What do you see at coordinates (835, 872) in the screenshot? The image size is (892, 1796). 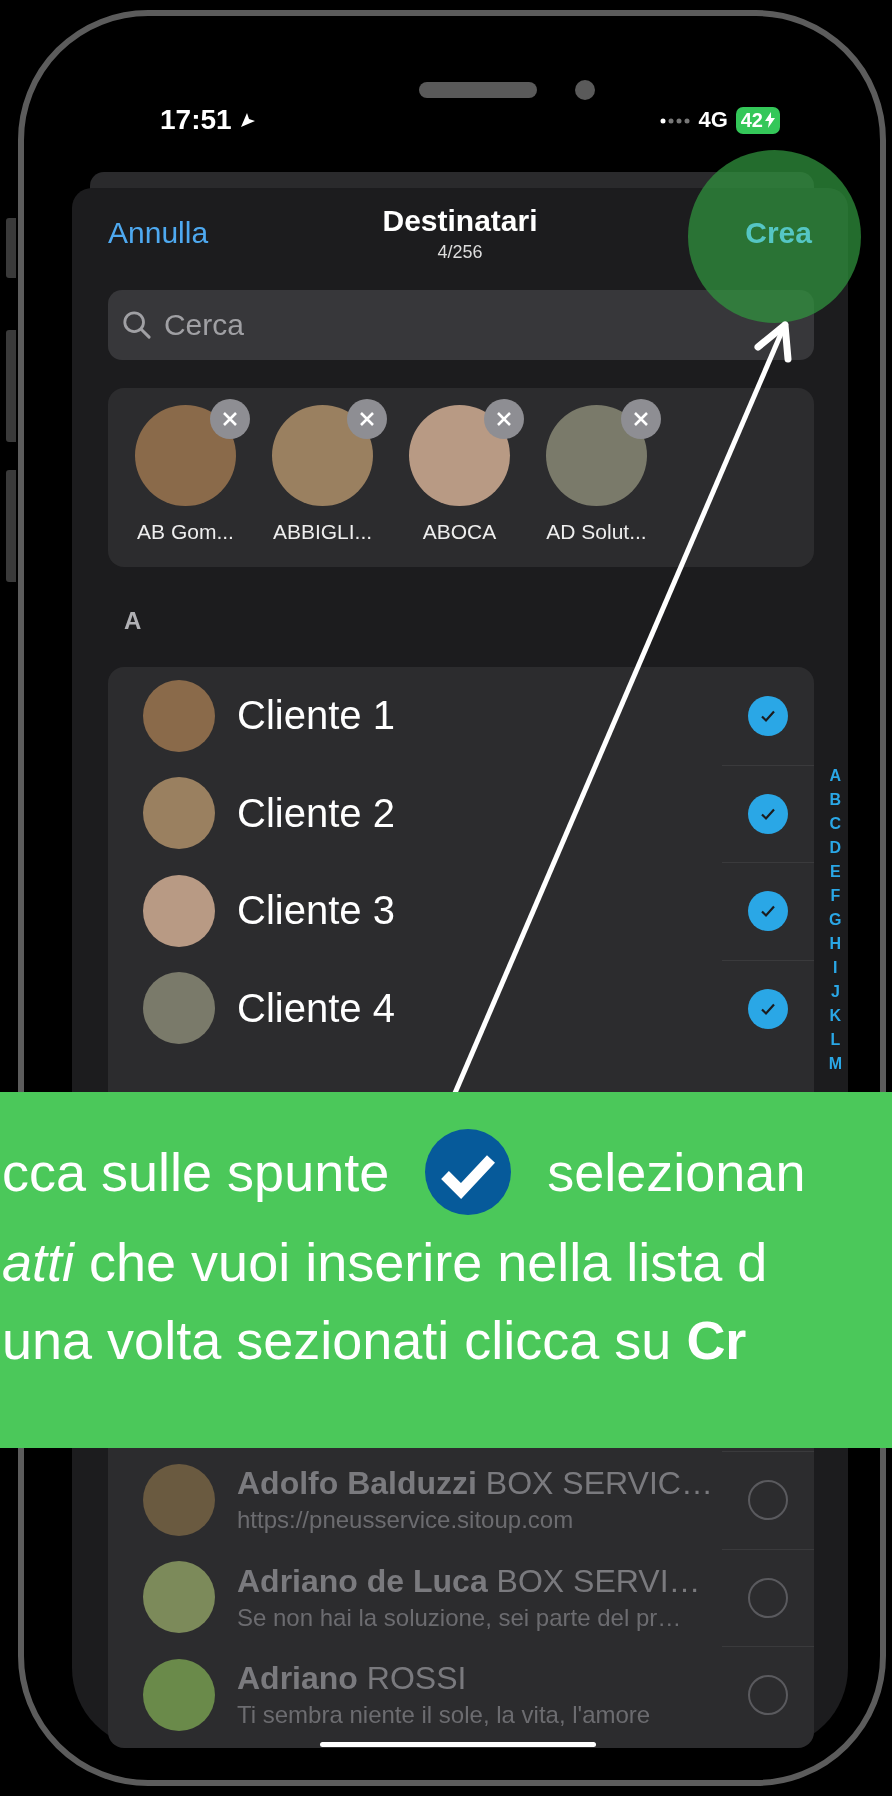 I see `index-letter: E` at bounding box center [835, 872].